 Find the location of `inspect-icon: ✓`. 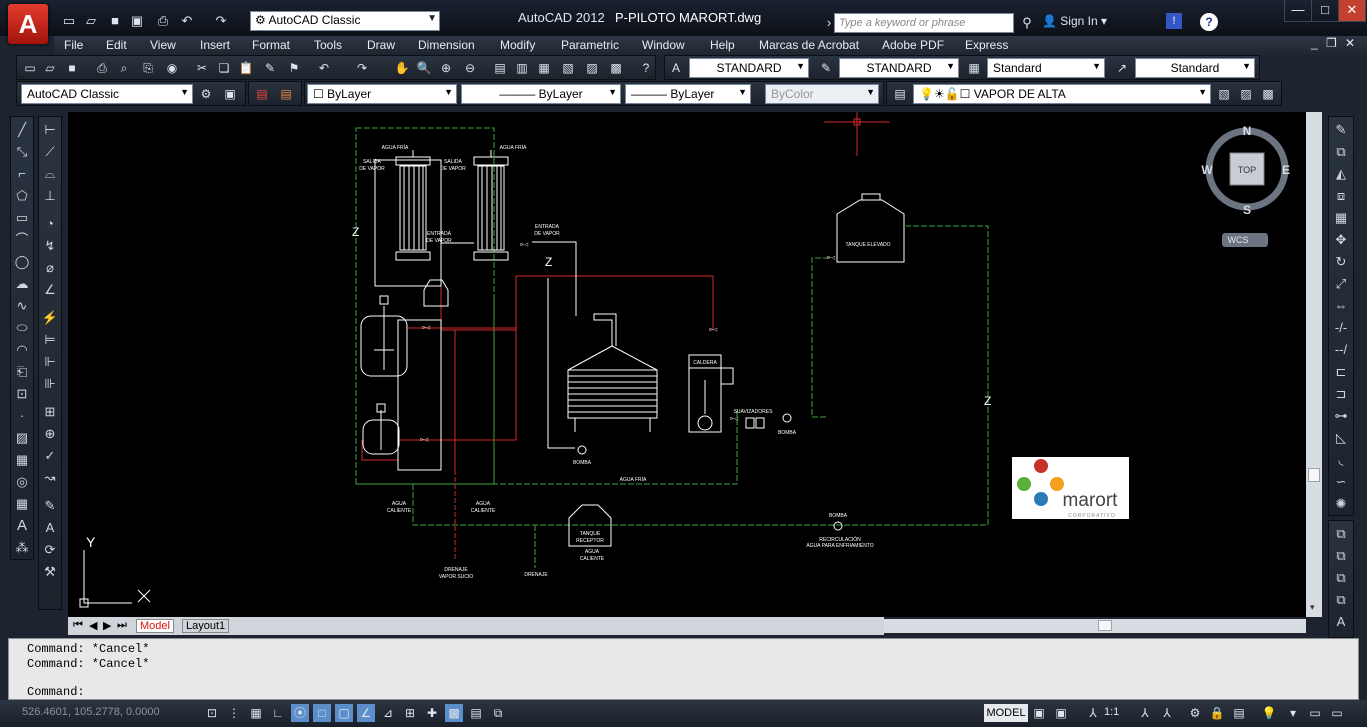

inspect-icon: ✓ is located at coordinates (50, 456).